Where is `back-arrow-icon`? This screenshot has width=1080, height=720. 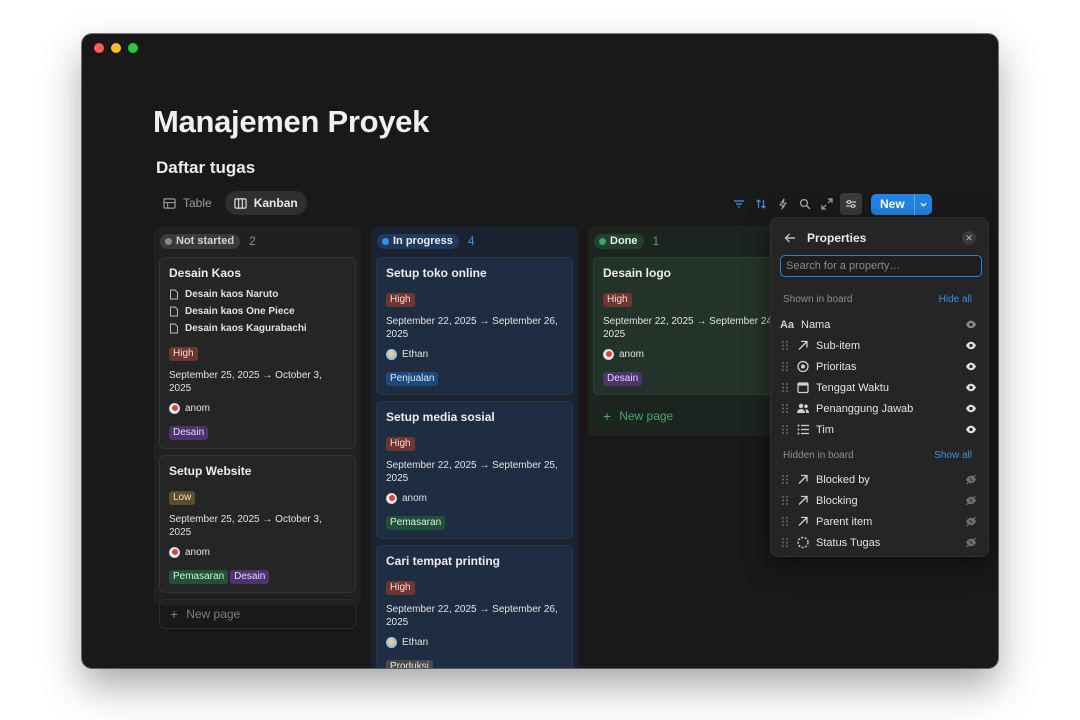 back-arrow-icon is located at coordinates (790, 238).